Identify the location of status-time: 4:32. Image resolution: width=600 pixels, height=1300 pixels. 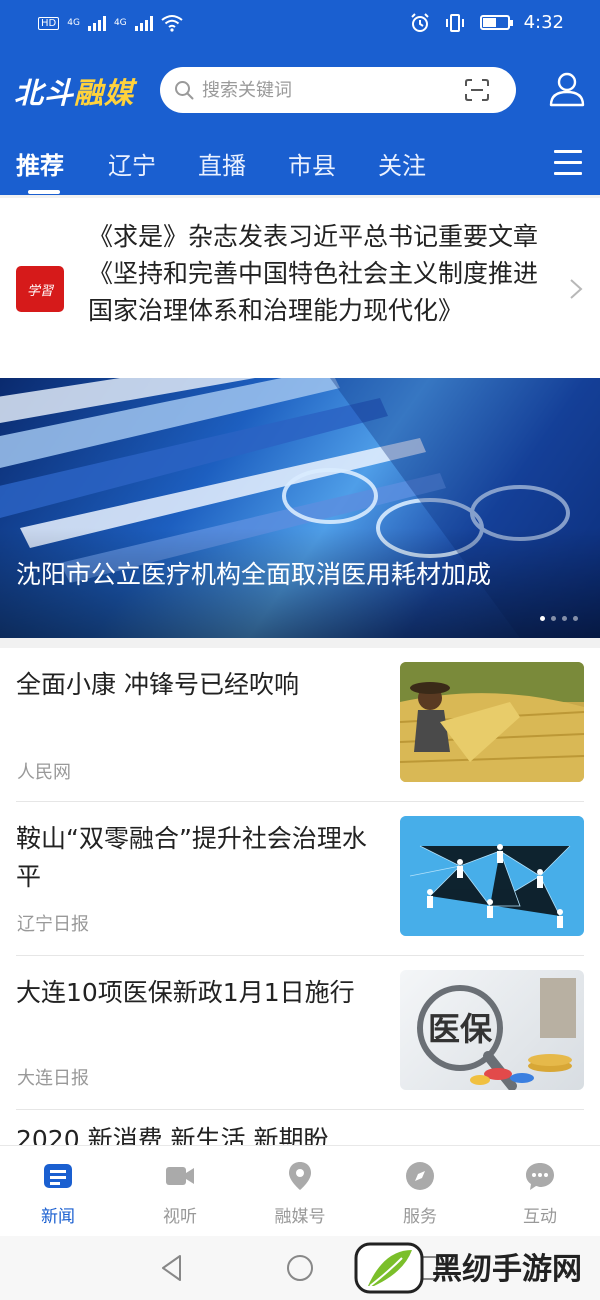
(543, 22).